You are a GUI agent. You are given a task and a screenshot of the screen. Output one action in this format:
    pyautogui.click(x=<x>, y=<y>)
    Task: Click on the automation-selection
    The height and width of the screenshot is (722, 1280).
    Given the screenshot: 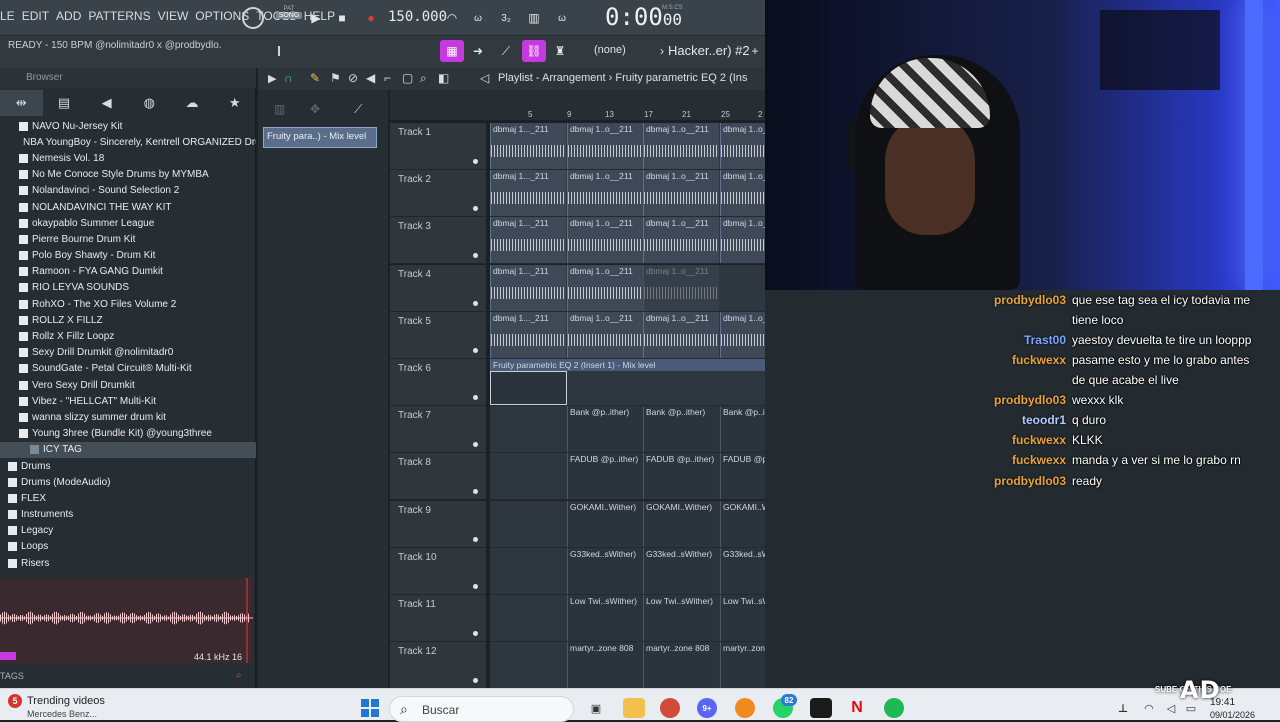 What is the action you would take?
    pyautogui.click(x=528, y=388)
    